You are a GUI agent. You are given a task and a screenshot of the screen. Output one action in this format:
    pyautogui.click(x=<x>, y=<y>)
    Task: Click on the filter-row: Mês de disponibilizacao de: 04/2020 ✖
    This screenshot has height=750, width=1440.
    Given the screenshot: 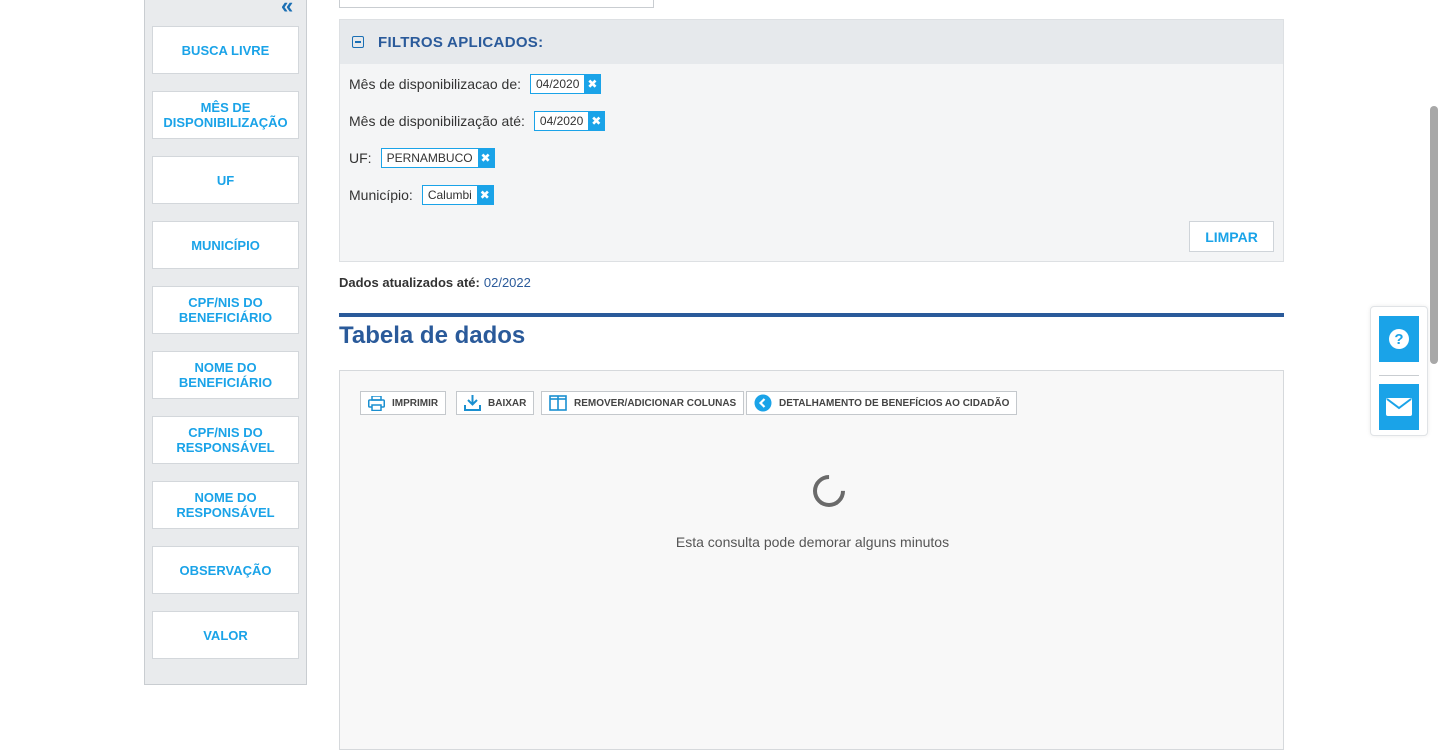 What is the action you would take?
    pyautogui.click(x=475, y=84)
    